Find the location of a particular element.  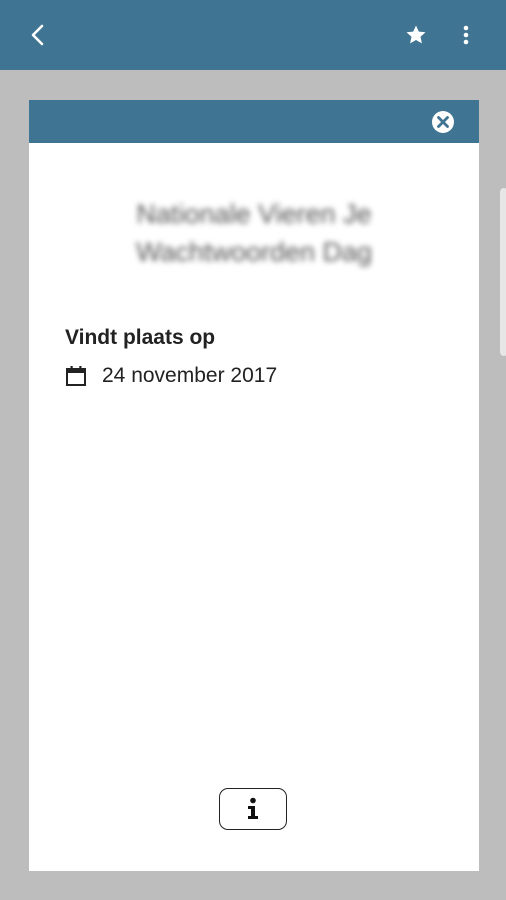

date-row: 24 november 2017 is located at coordinates (171, 376).